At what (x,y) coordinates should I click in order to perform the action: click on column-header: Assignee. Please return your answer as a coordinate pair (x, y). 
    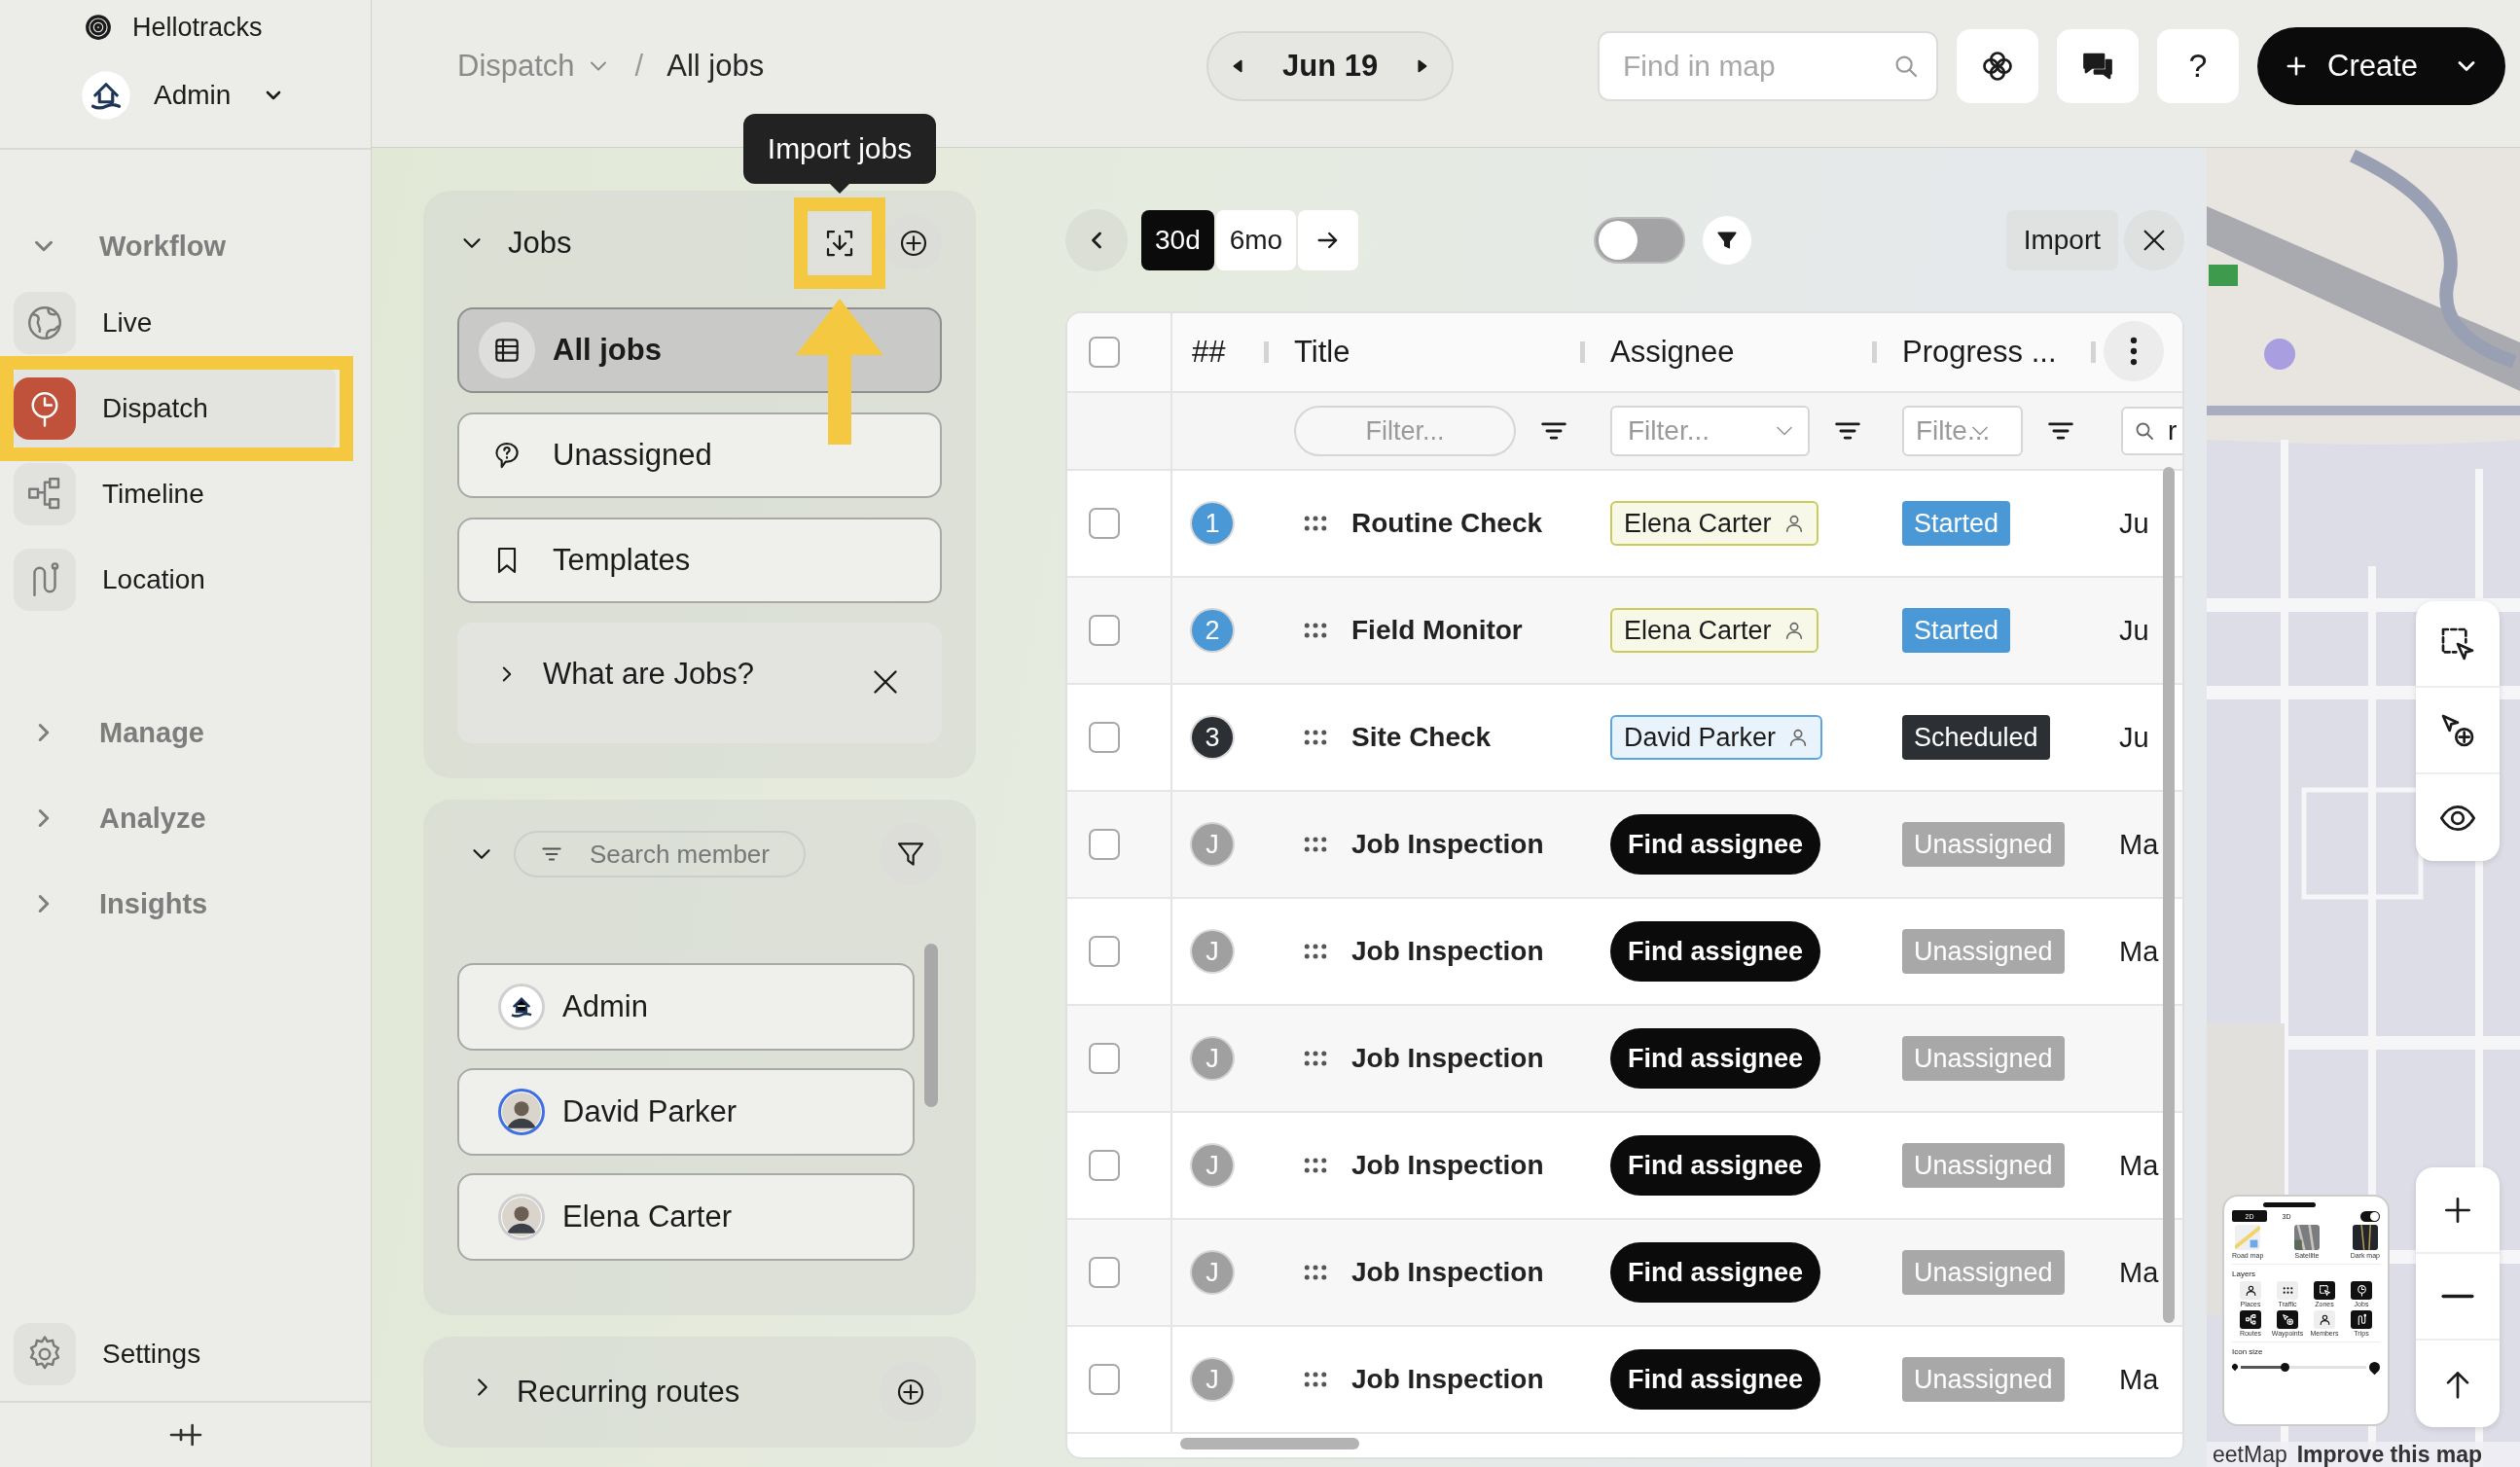
    Looking at the image, I should click on (1672, 352).